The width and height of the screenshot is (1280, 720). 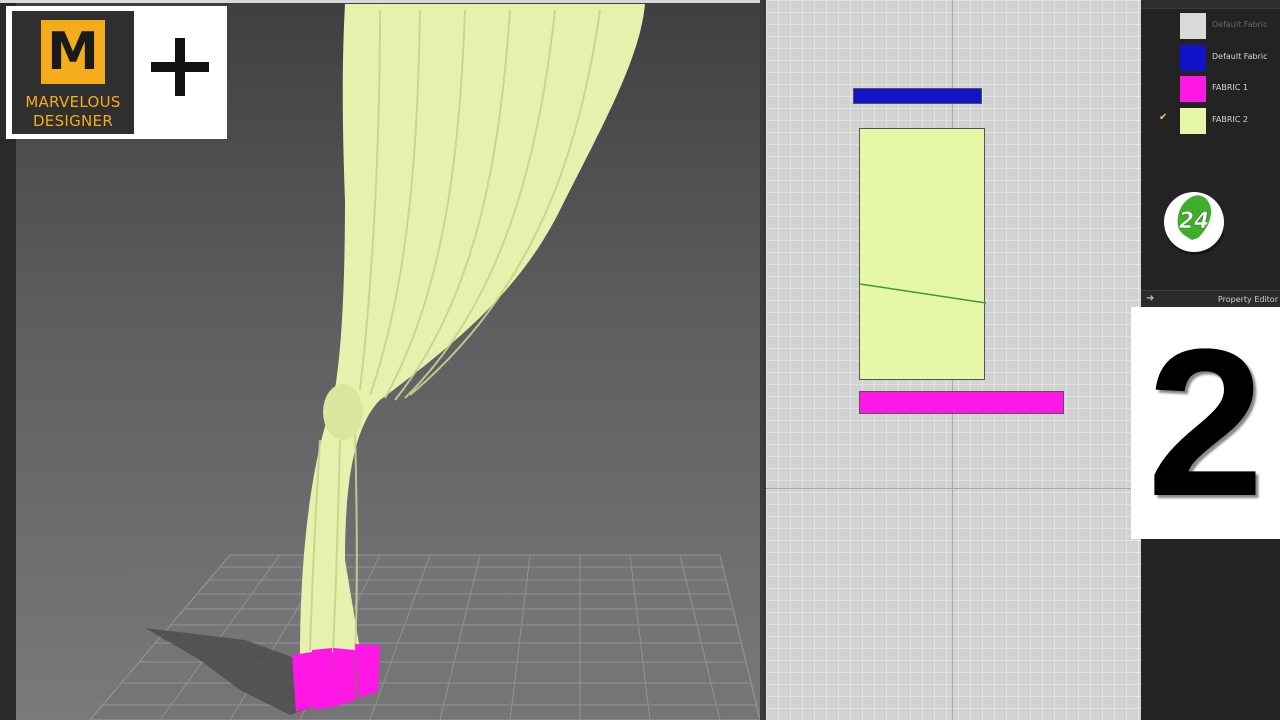 I want to click on logo-line-2: DESIGNER, so click(x=73, y=121).